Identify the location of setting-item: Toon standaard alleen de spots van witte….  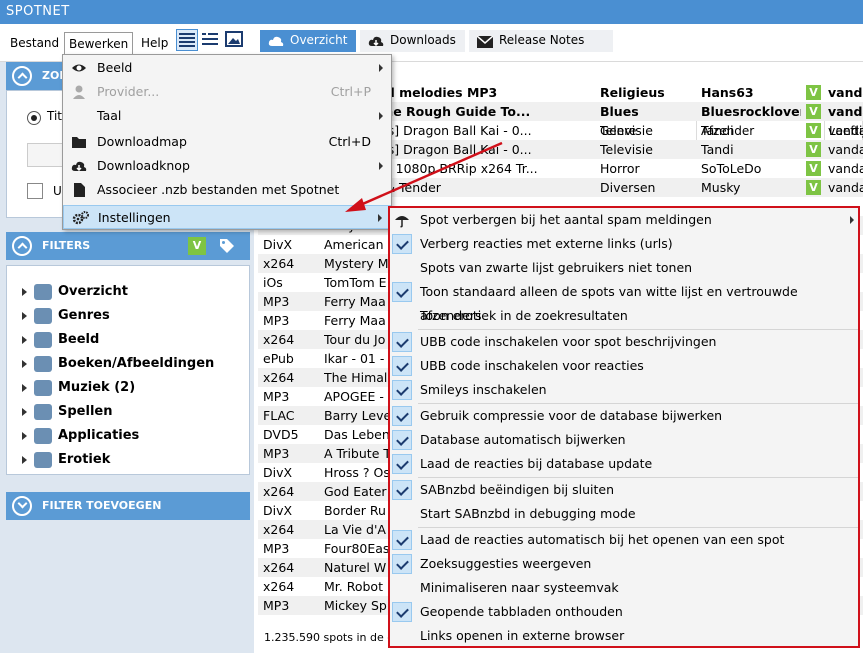
(624, 301).